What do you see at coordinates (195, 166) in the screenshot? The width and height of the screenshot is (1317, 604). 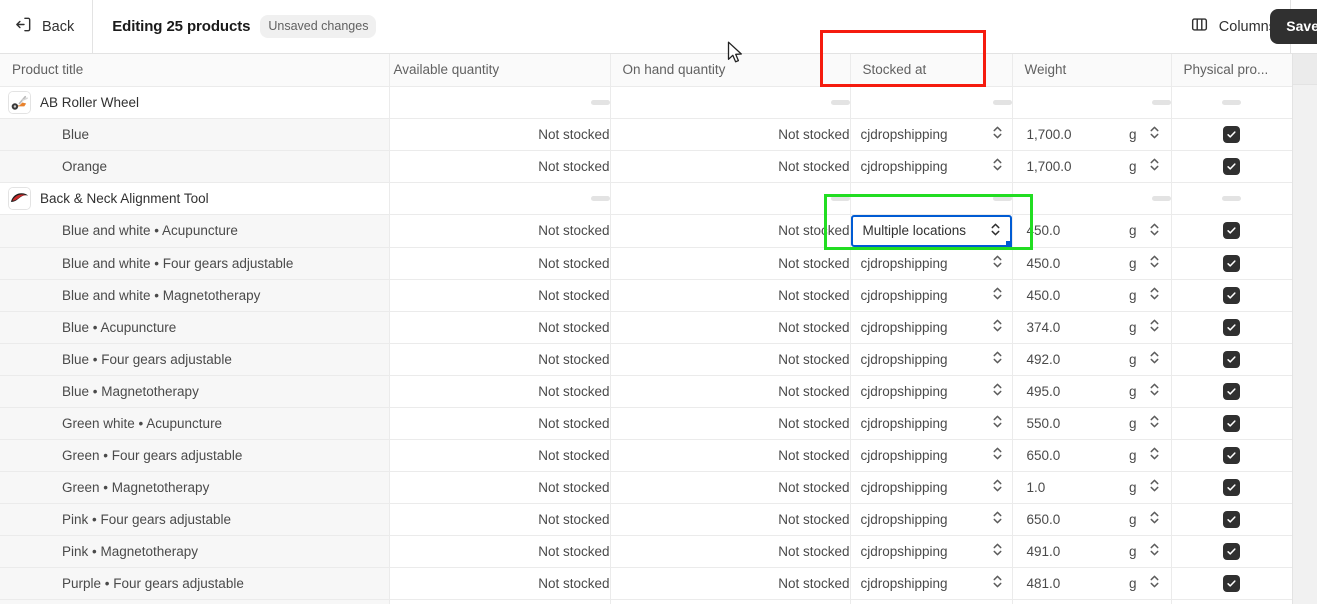 I see `variant-title-cell: Orange` at bounding box center [195, 166].